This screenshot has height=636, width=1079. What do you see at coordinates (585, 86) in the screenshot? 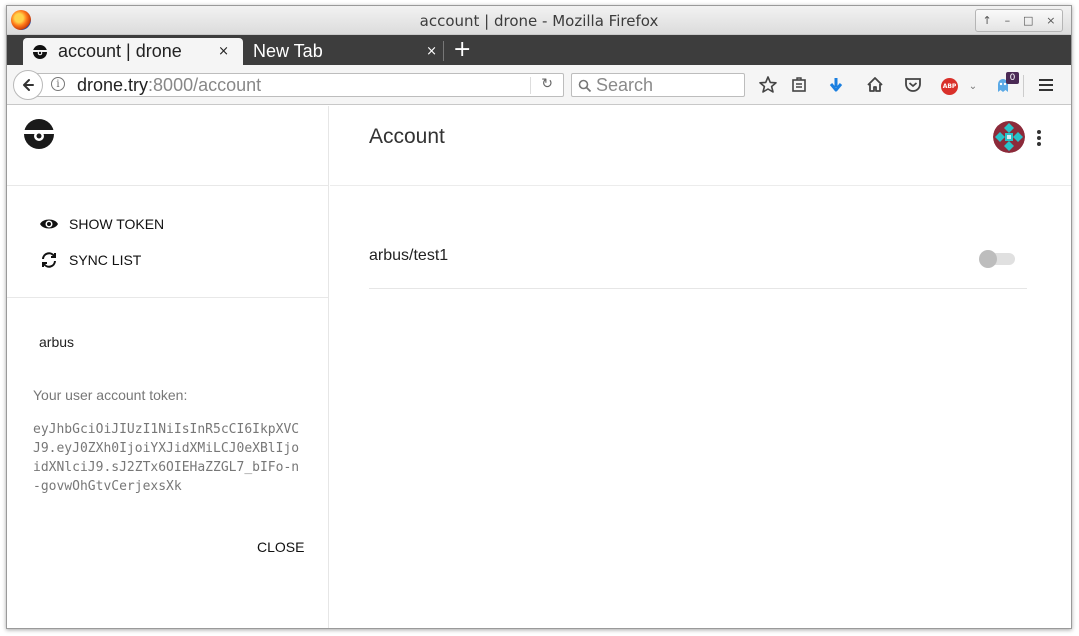
I see `search-icon` at bounding box center [585, 86].